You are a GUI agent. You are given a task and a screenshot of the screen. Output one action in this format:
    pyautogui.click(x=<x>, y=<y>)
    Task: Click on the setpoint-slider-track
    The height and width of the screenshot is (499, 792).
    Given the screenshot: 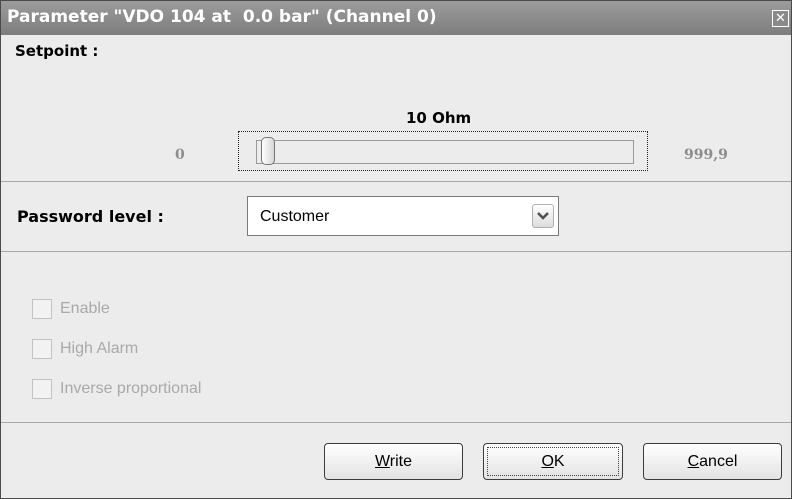 What is the action you would take?
    pyautogui.click(x=445, y=152)
    